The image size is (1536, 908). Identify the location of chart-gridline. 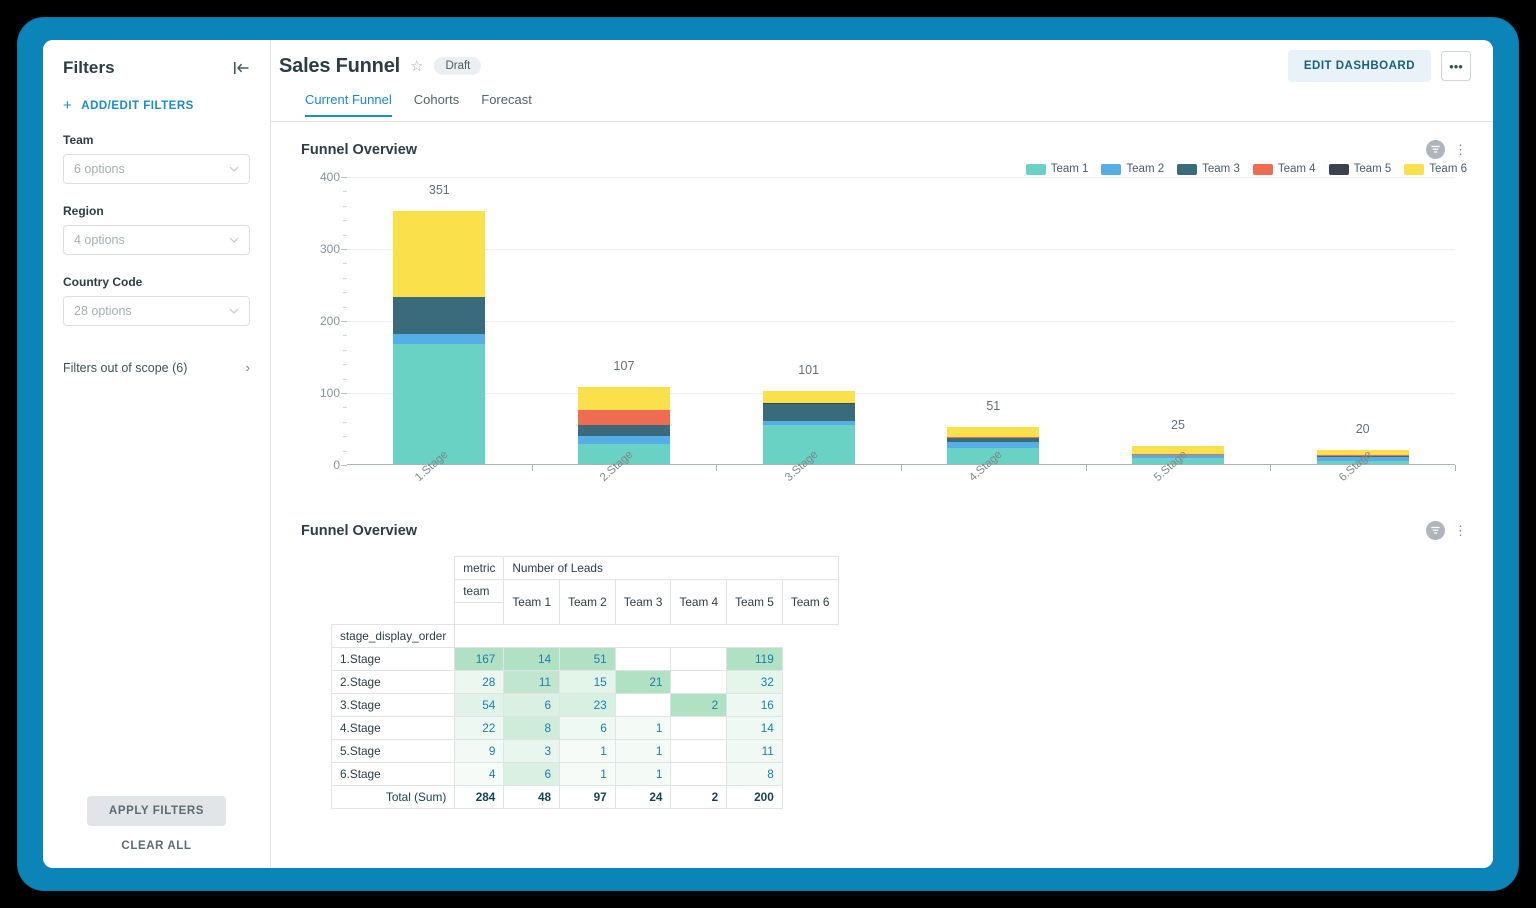
(901, 249).